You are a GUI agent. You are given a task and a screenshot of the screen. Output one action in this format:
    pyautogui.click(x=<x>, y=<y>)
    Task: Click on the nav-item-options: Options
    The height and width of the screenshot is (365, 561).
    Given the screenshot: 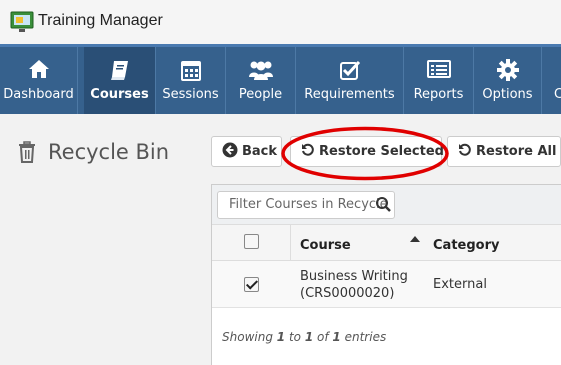 What is the action you would take?
    pyautogui.click(x=508, y=80)
    